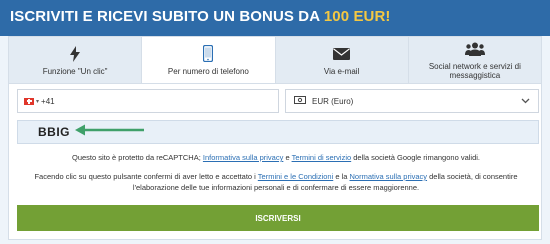 This screenshot has height=244, width=550. What do you see at coordinates (415, 157) in the screenshot?
I see `recaptcha-text: della società Google rimangono validi.` at bounding box center [415, 157].